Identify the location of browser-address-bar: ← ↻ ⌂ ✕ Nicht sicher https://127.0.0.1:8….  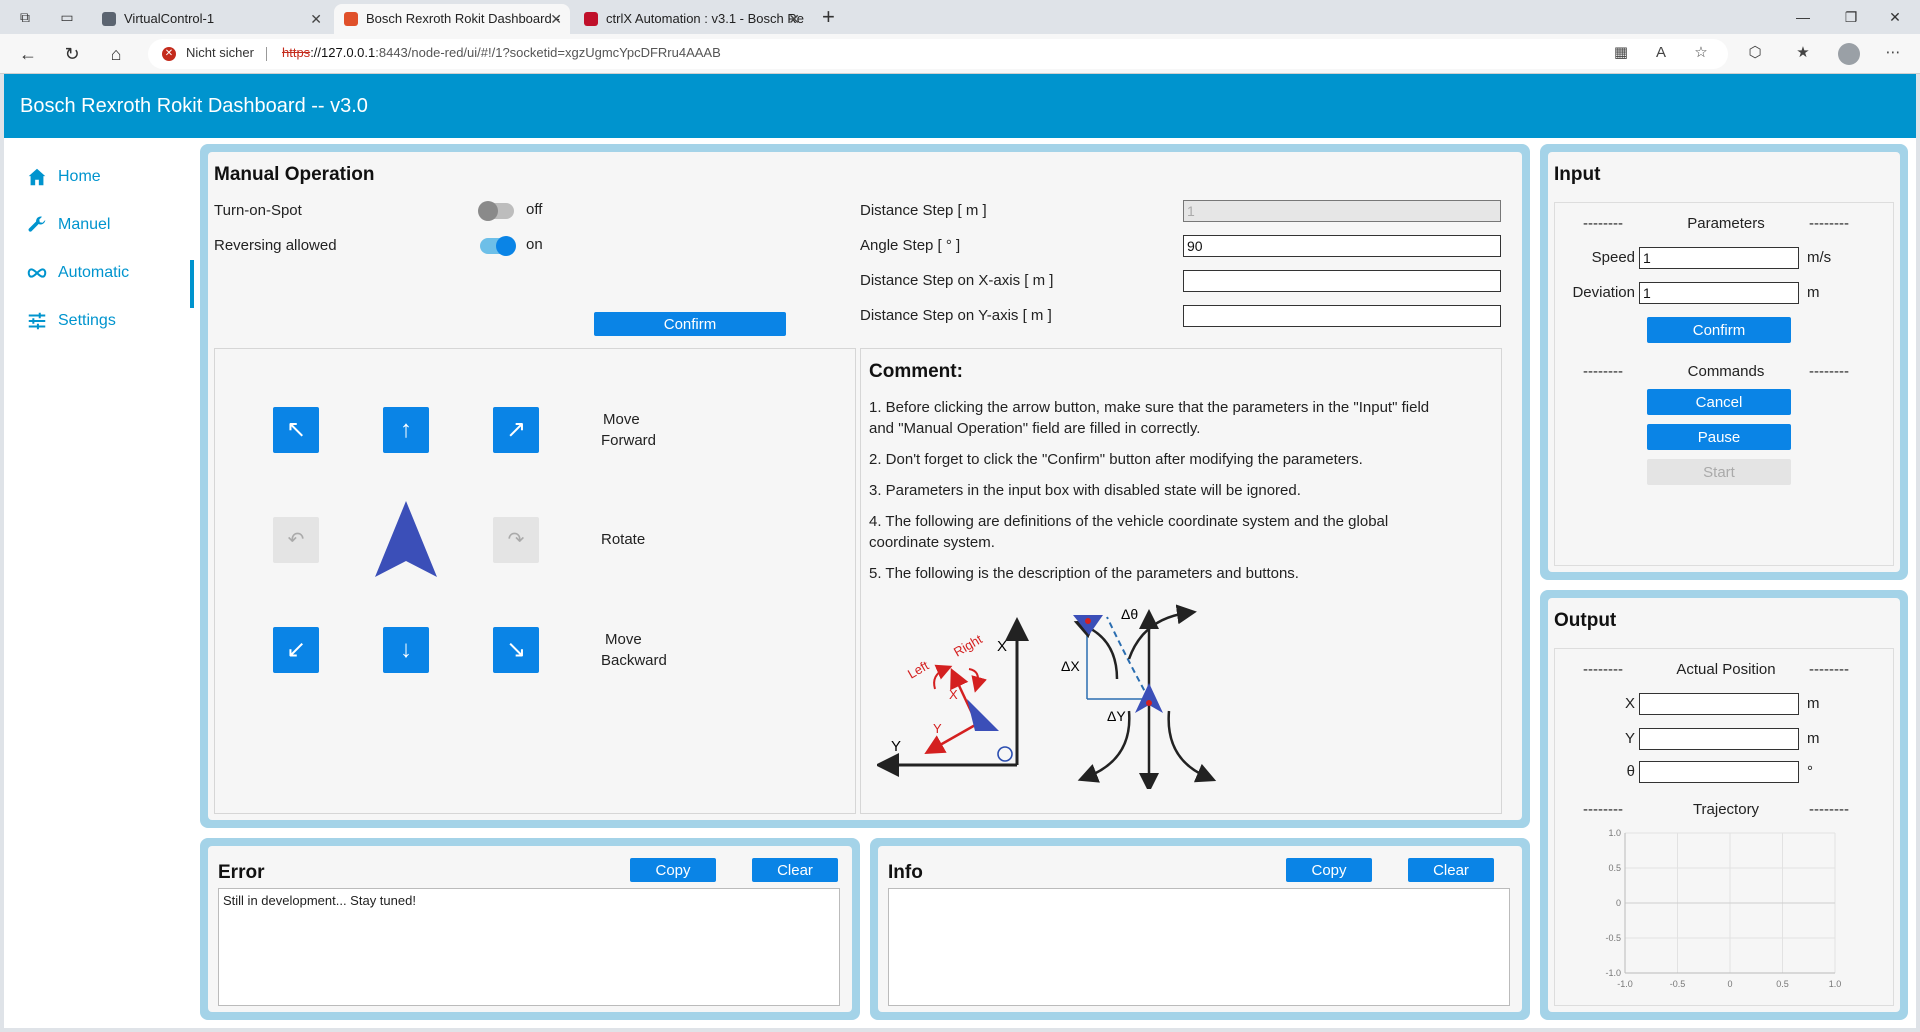
(960, 54).